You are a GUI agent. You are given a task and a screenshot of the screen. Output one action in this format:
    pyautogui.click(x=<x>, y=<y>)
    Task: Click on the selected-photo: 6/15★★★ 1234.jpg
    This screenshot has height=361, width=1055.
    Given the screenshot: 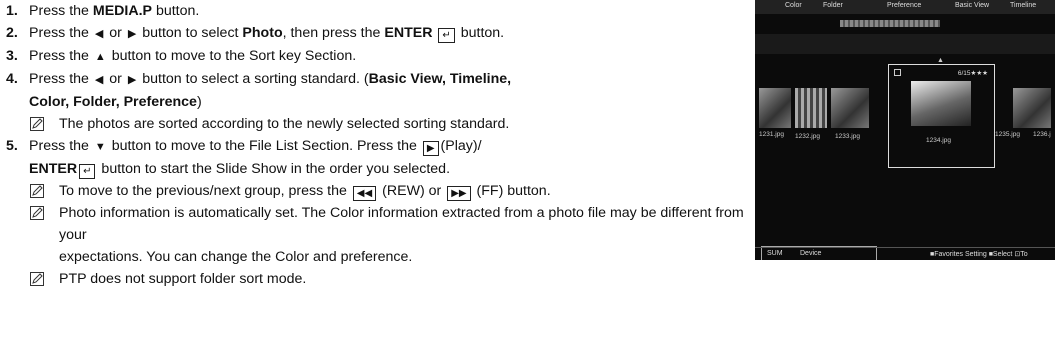 What is the action you would take?
    pyautogui.click(x=941, y=116)
    